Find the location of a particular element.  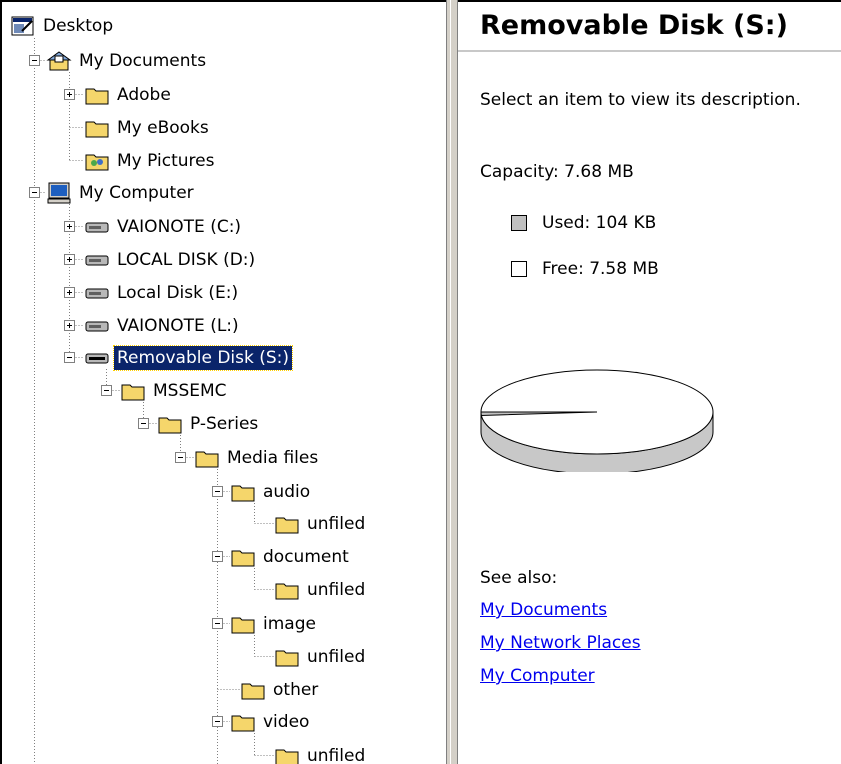

my-documents-icon is located at coordinates (59, 61).